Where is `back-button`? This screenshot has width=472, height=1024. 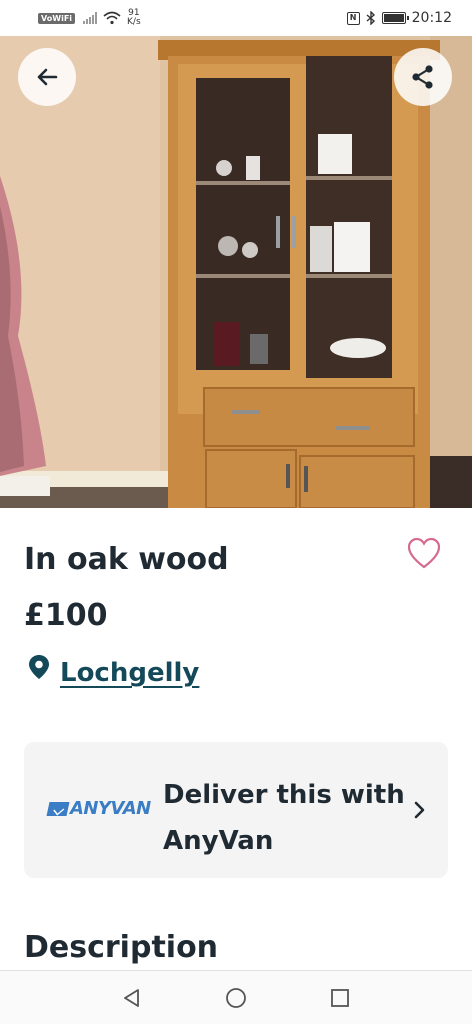 back-button is located at coordinates (47, 77).